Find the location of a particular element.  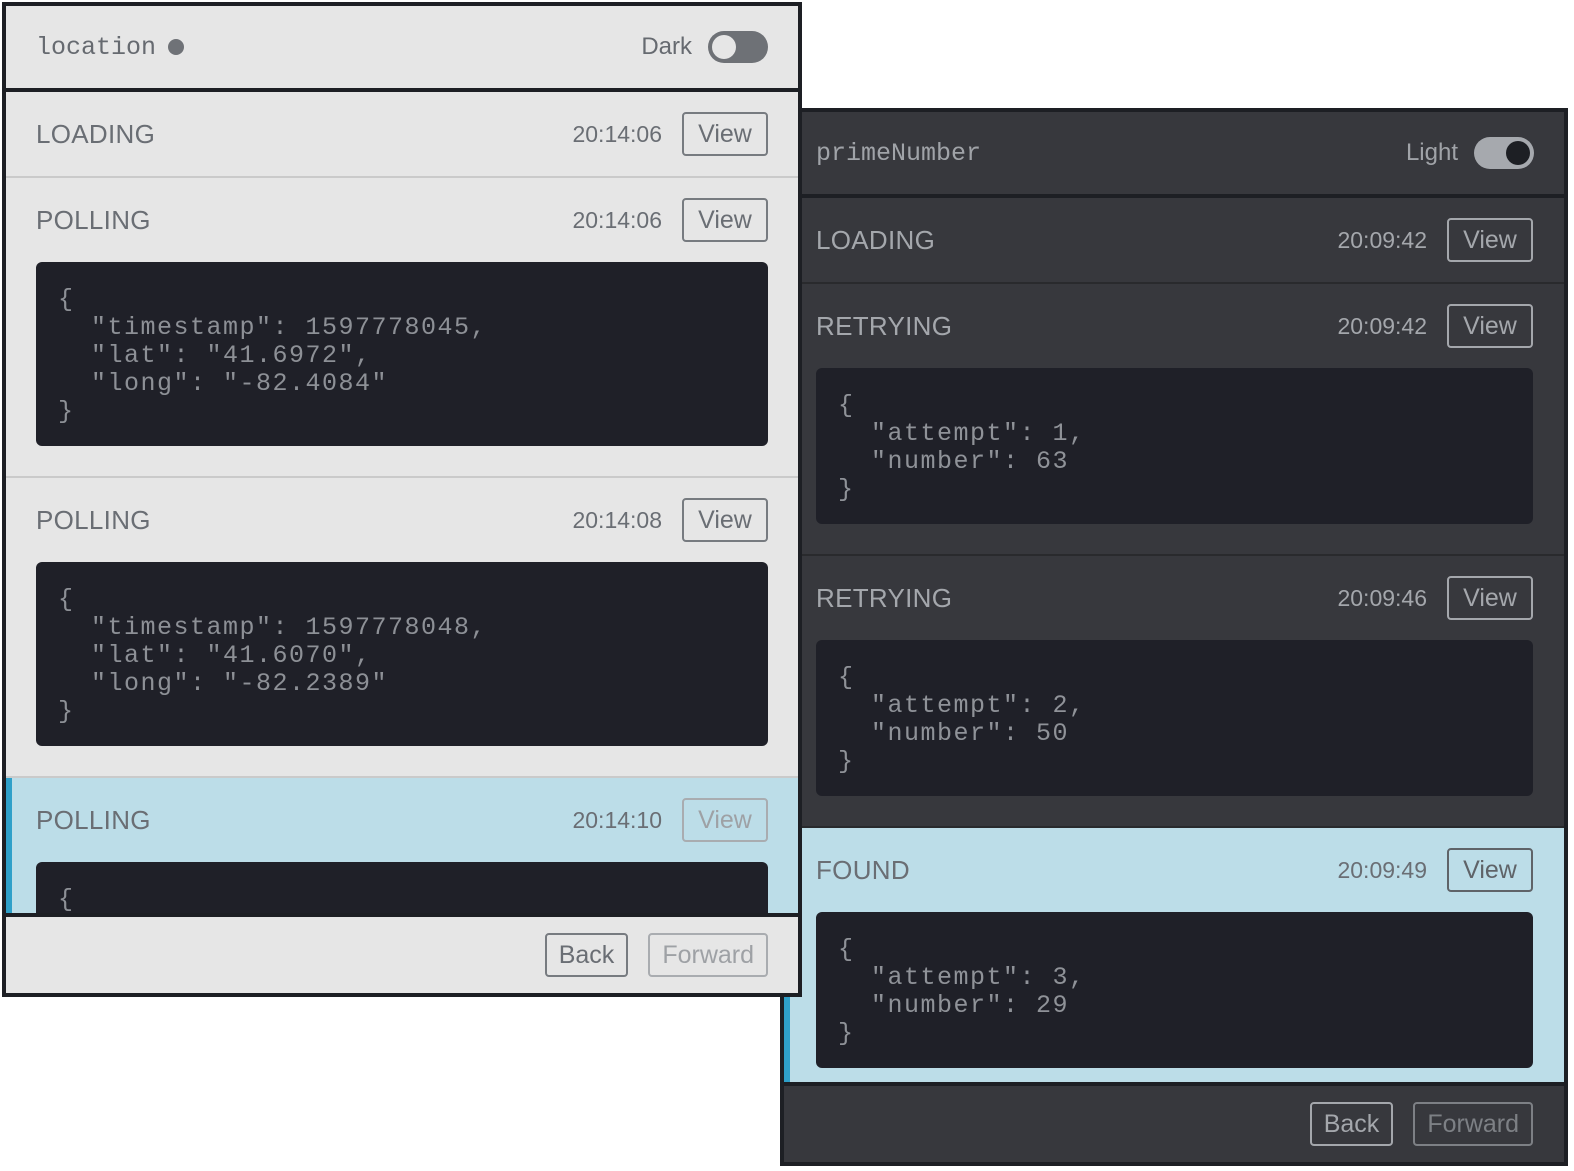

event-state: FOUND is located at coordinates (863, 869).